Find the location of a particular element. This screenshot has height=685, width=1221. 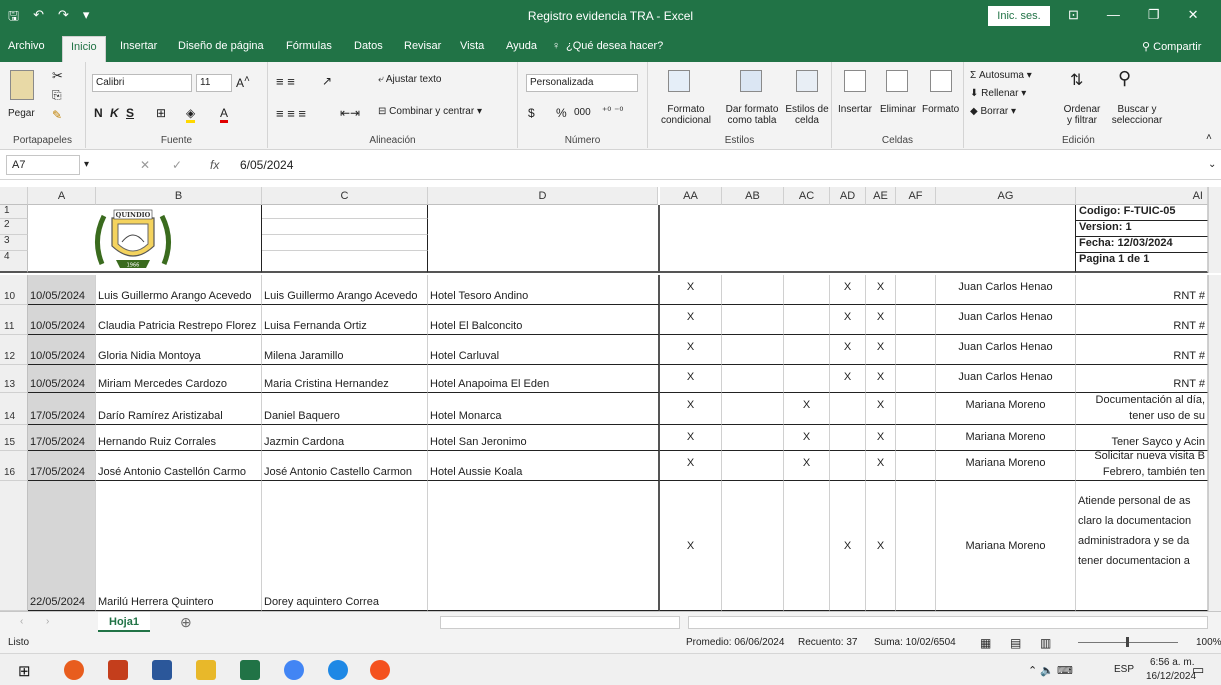

wrap-text-button: ⤶ Ajustar texto is located at coordinates (409, 79).